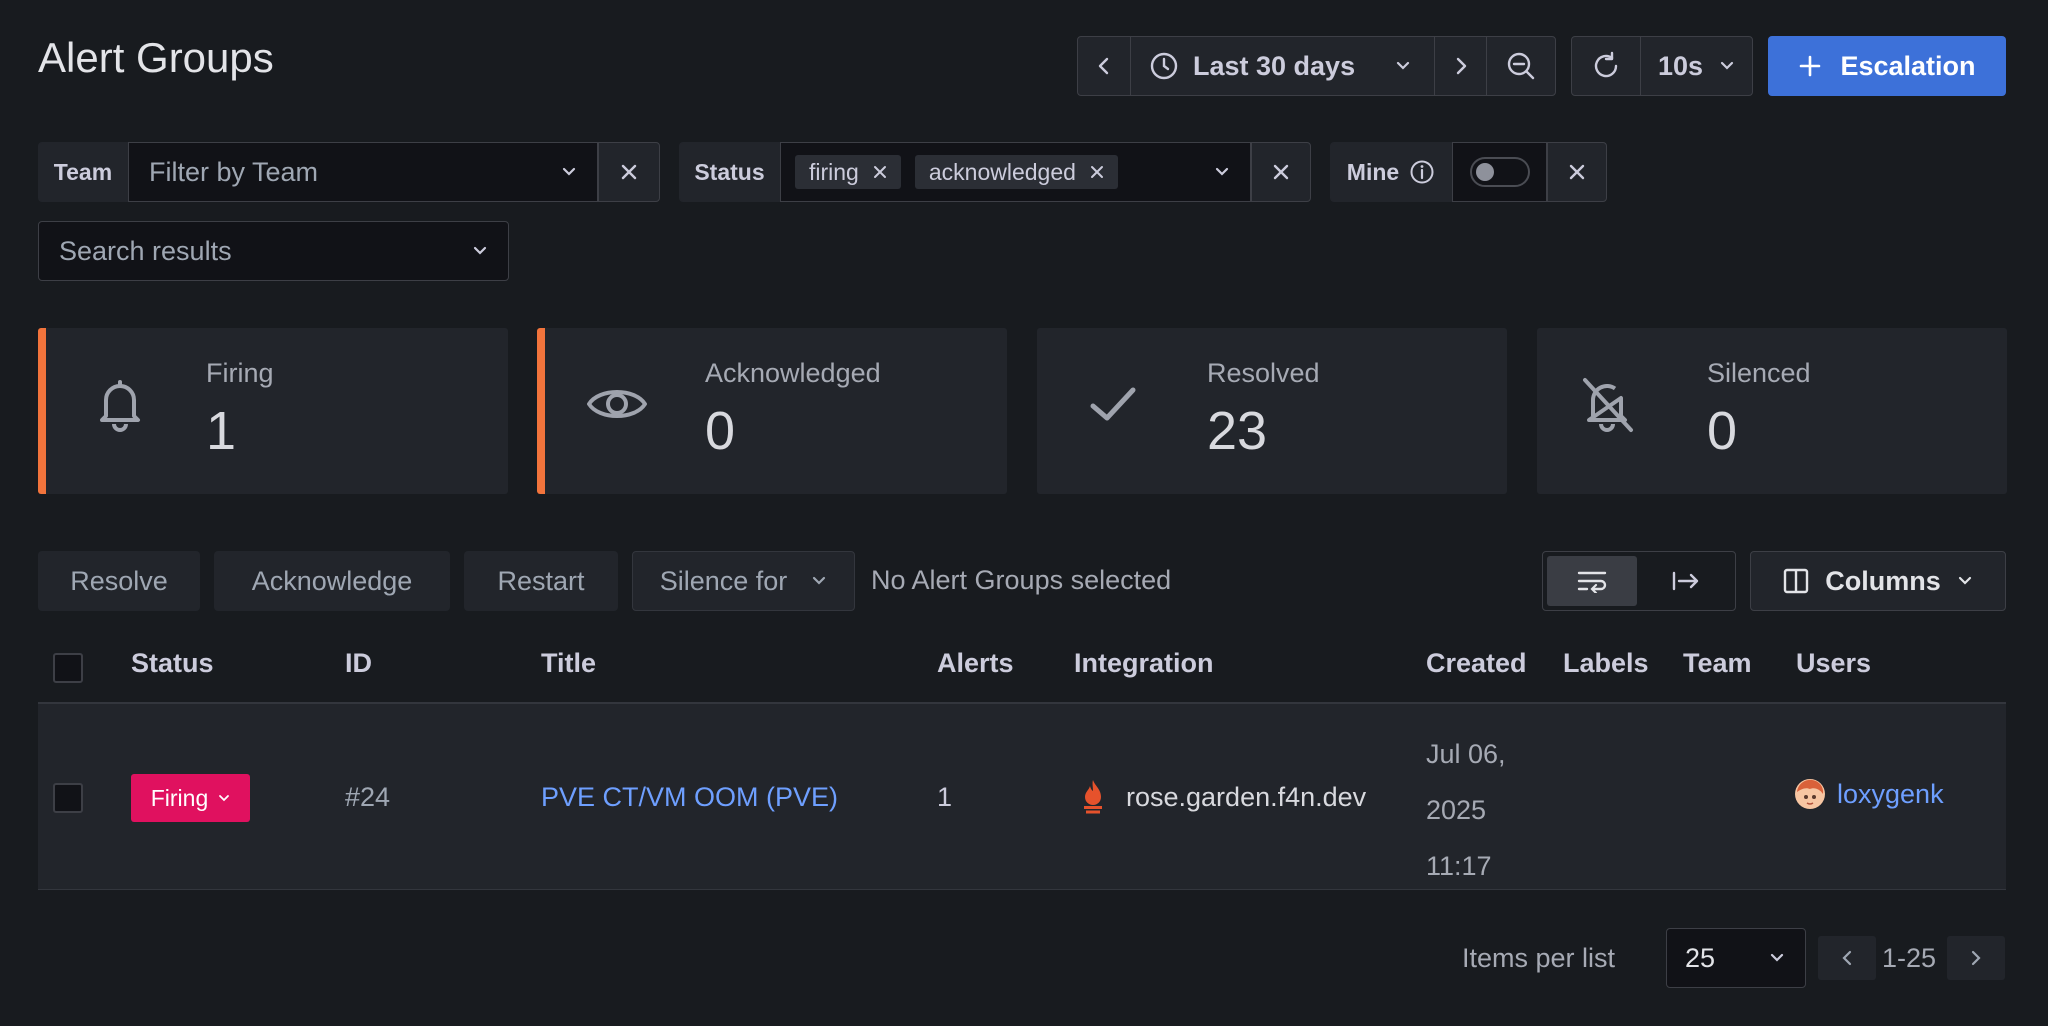 Image resolution: width=2048 pixels, height=1026 pixels. I want to click on plus-icon, so click(1810, 66).